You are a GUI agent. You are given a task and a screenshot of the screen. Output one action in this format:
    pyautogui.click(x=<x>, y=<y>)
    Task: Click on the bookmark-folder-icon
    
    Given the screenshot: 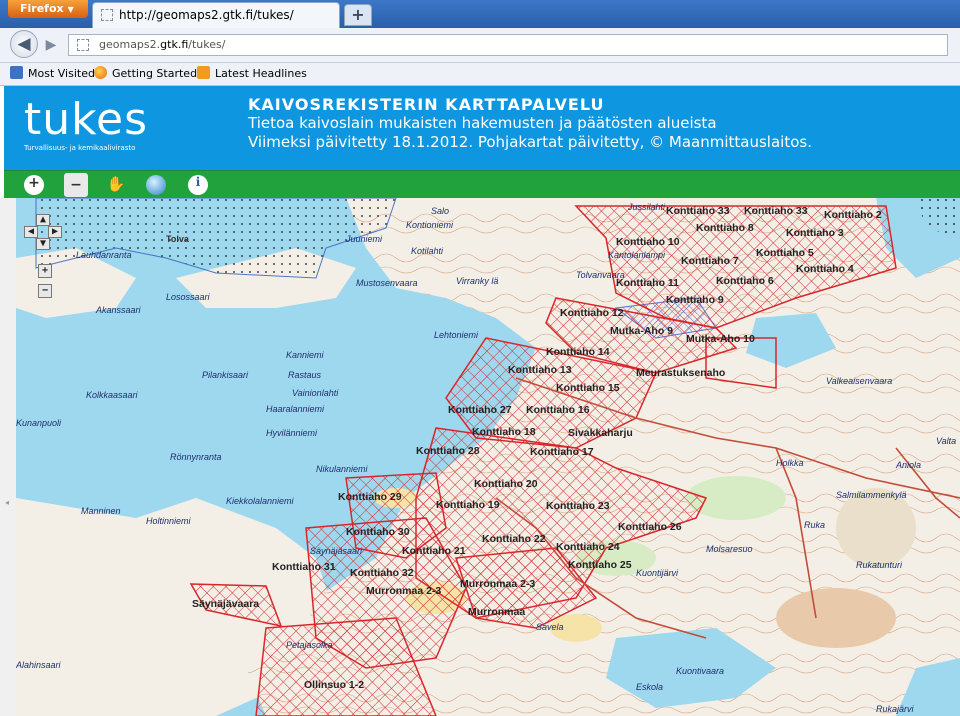 What is the action you would take?
    pyautogui.click(x=16, y=72)
    